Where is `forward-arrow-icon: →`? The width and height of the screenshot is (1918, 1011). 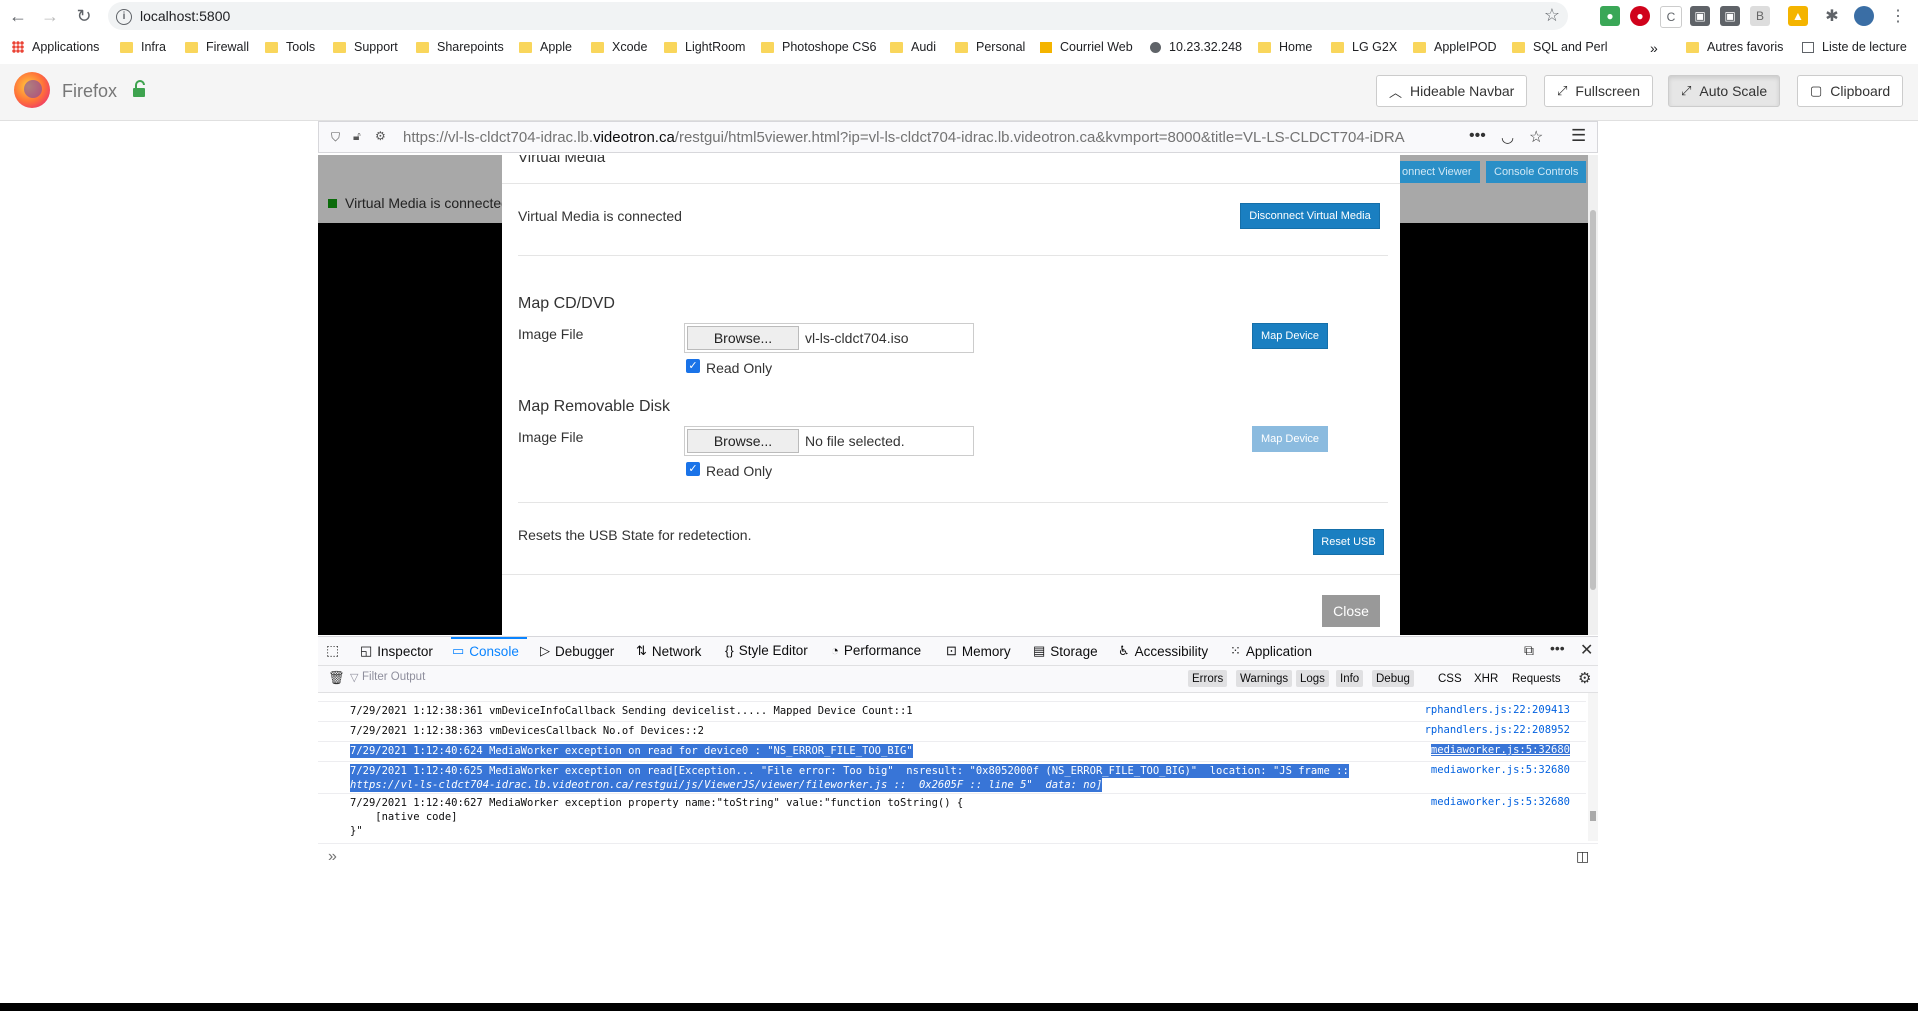 forward-arrow-icon: → is located at coordinates (50, 16).